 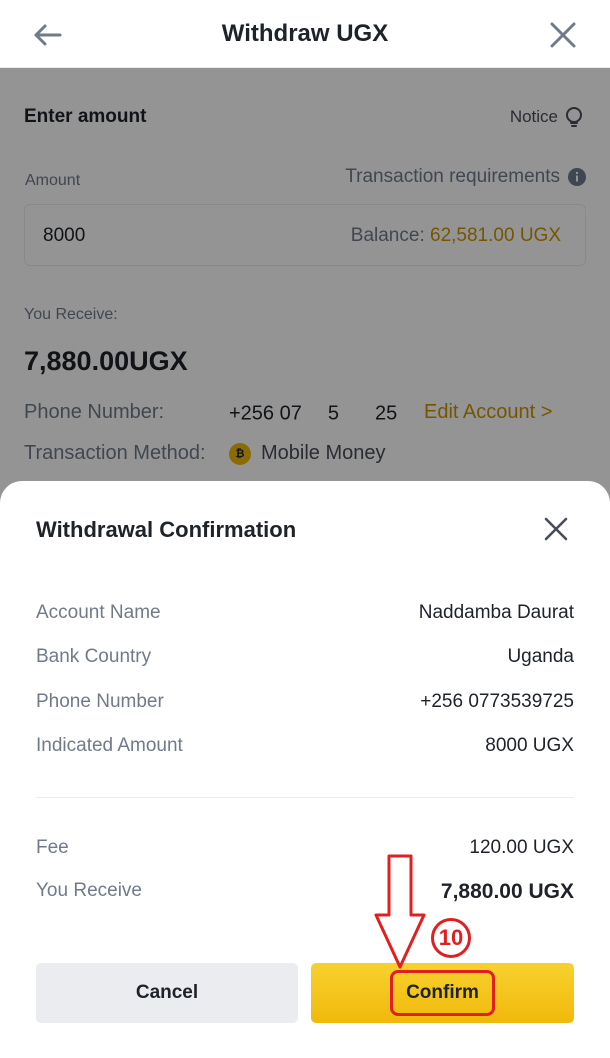 What do you see at coordinates (109, 745) in the screenshot?
I see `detail-label: Indicated Amount` at bounding box center [109, 745].